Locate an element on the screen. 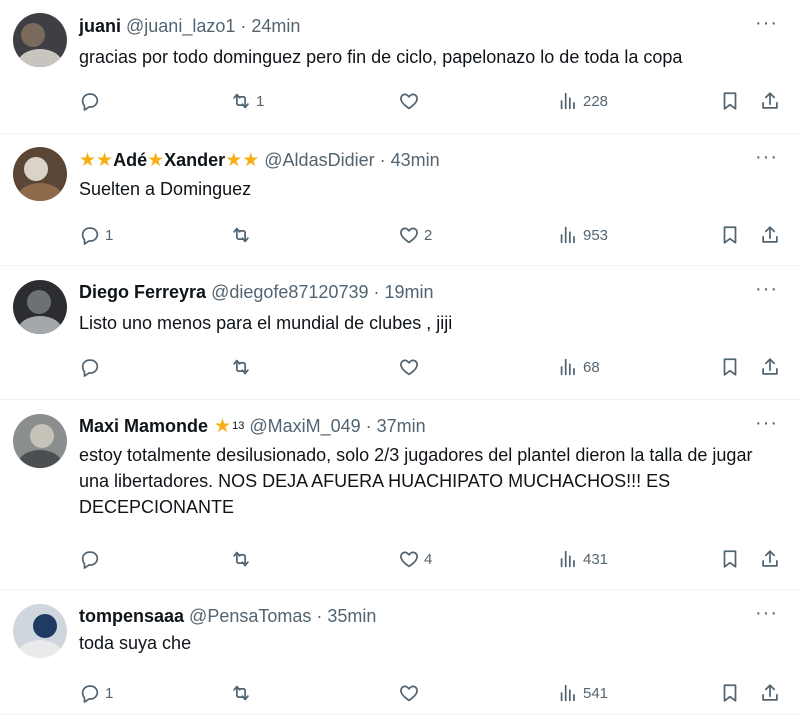 The image size is (800, 715). timestamp: 19min is located at coordinates (408, 292).